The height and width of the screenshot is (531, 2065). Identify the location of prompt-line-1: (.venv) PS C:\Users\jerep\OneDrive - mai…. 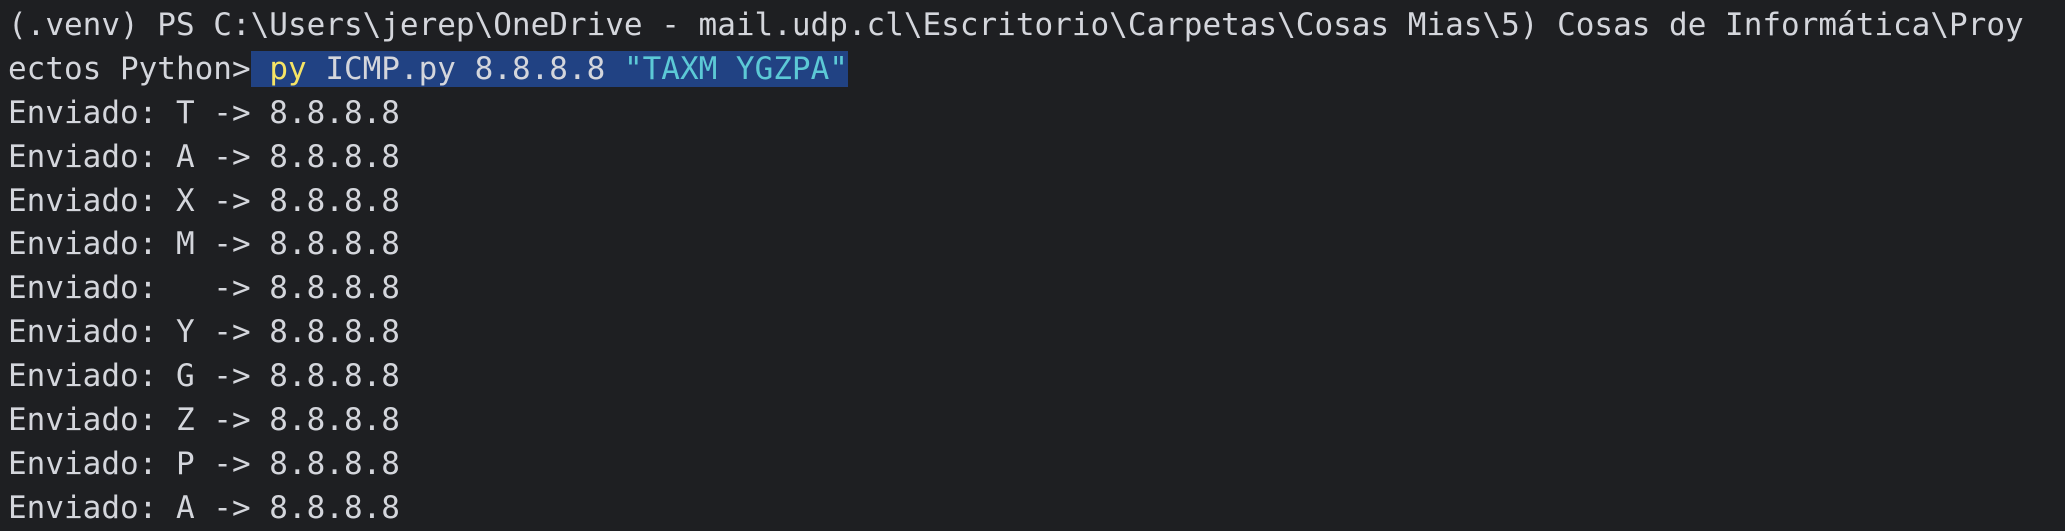
(1016, 25).